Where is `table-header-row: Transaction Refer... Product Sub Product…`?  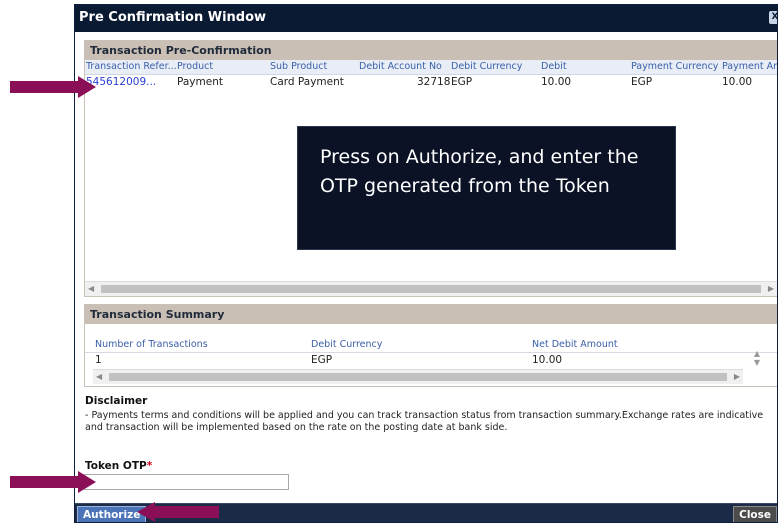 table-header-row: Transaction Refer... Product Sub Product… is located at coordinates (431, 67).